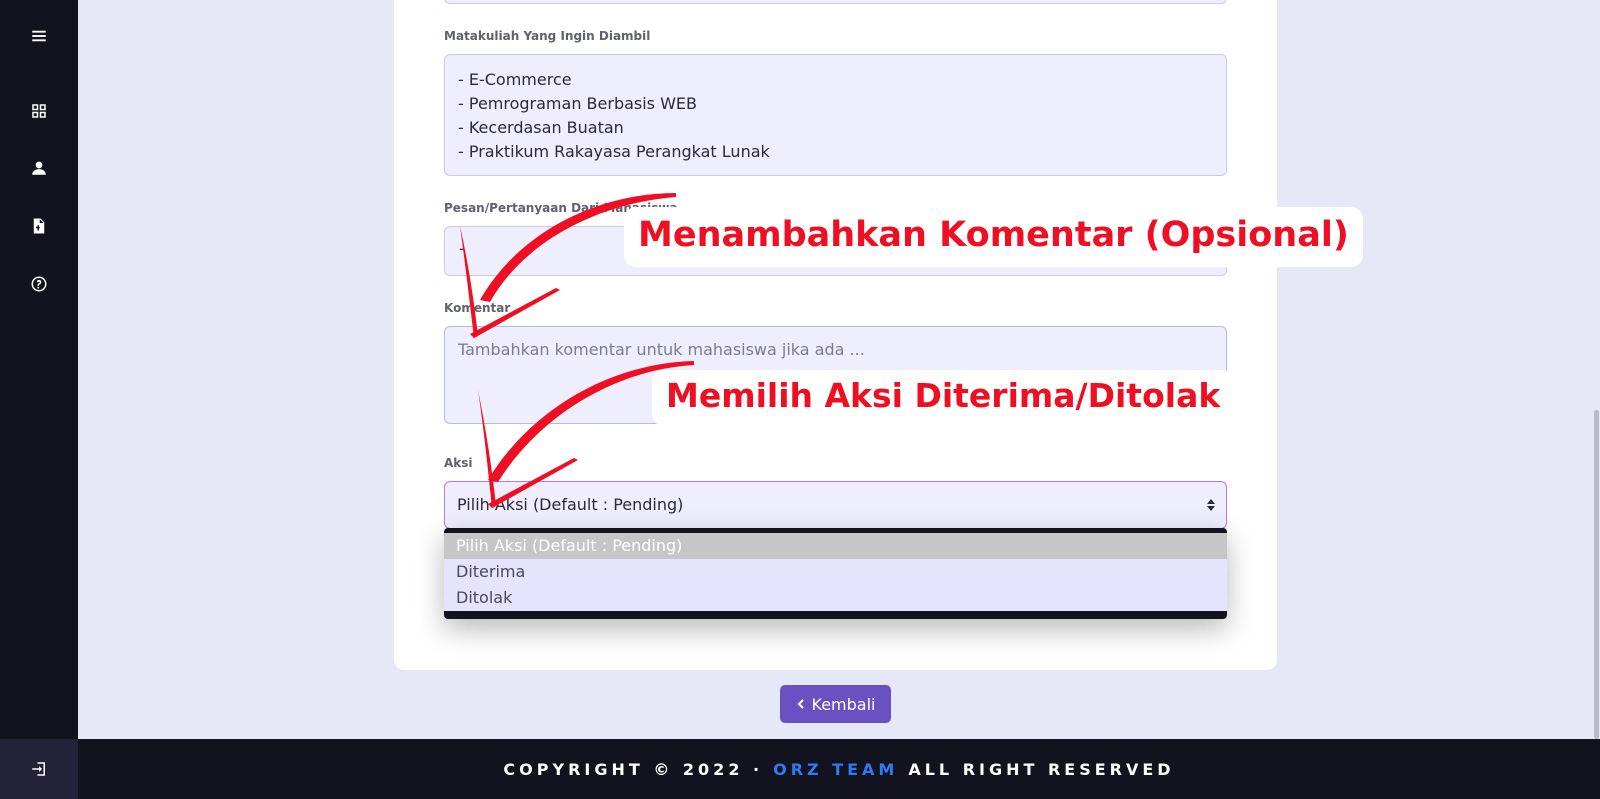  What do you see at coordinates (39, 111) in the screenshot?
I see `dashboard-icon` at bounding box center [39, 111].